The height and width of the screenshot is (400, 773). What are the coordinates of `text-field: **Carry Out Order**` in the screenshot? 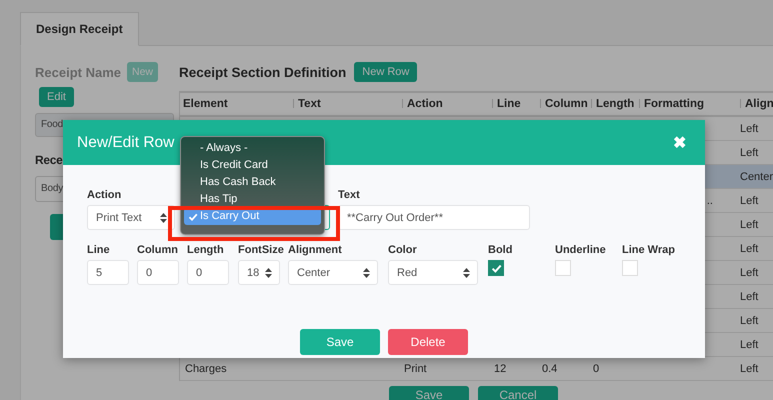 It's located at (434, 217).